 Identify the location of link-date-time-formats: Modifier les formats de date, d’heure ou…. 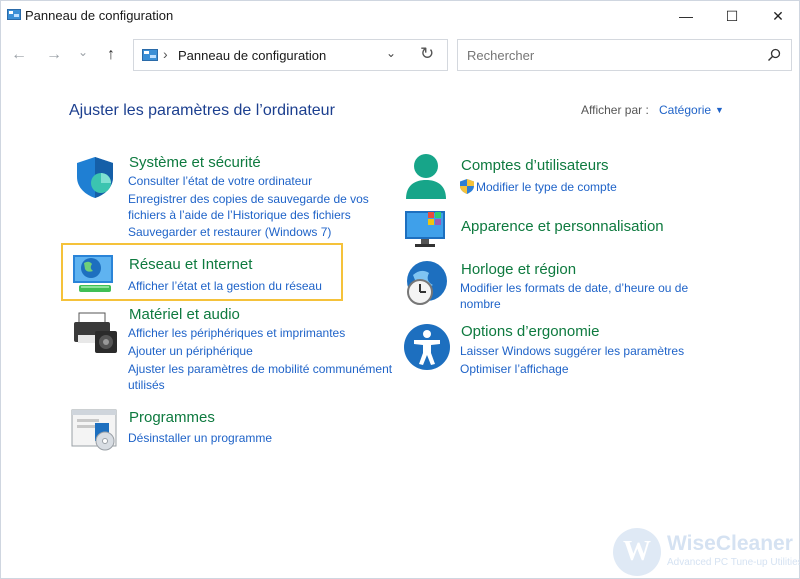
(574, 288).